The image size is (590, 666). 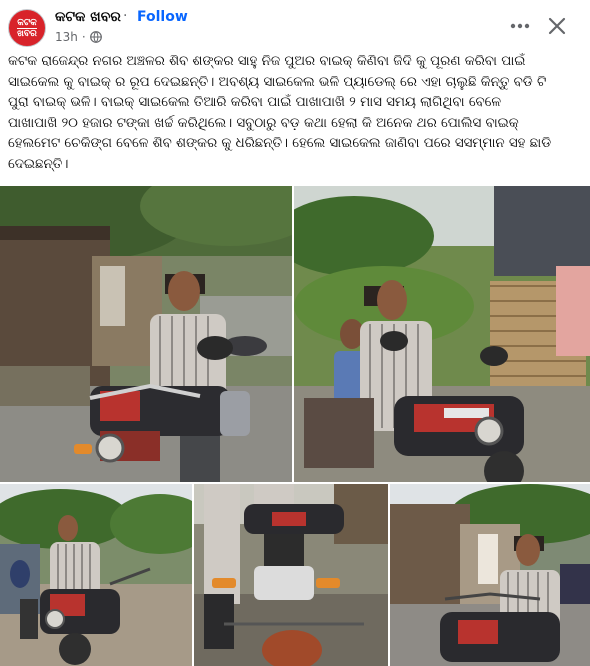 I want to click on more-options-button, so click(x=520, y=26).